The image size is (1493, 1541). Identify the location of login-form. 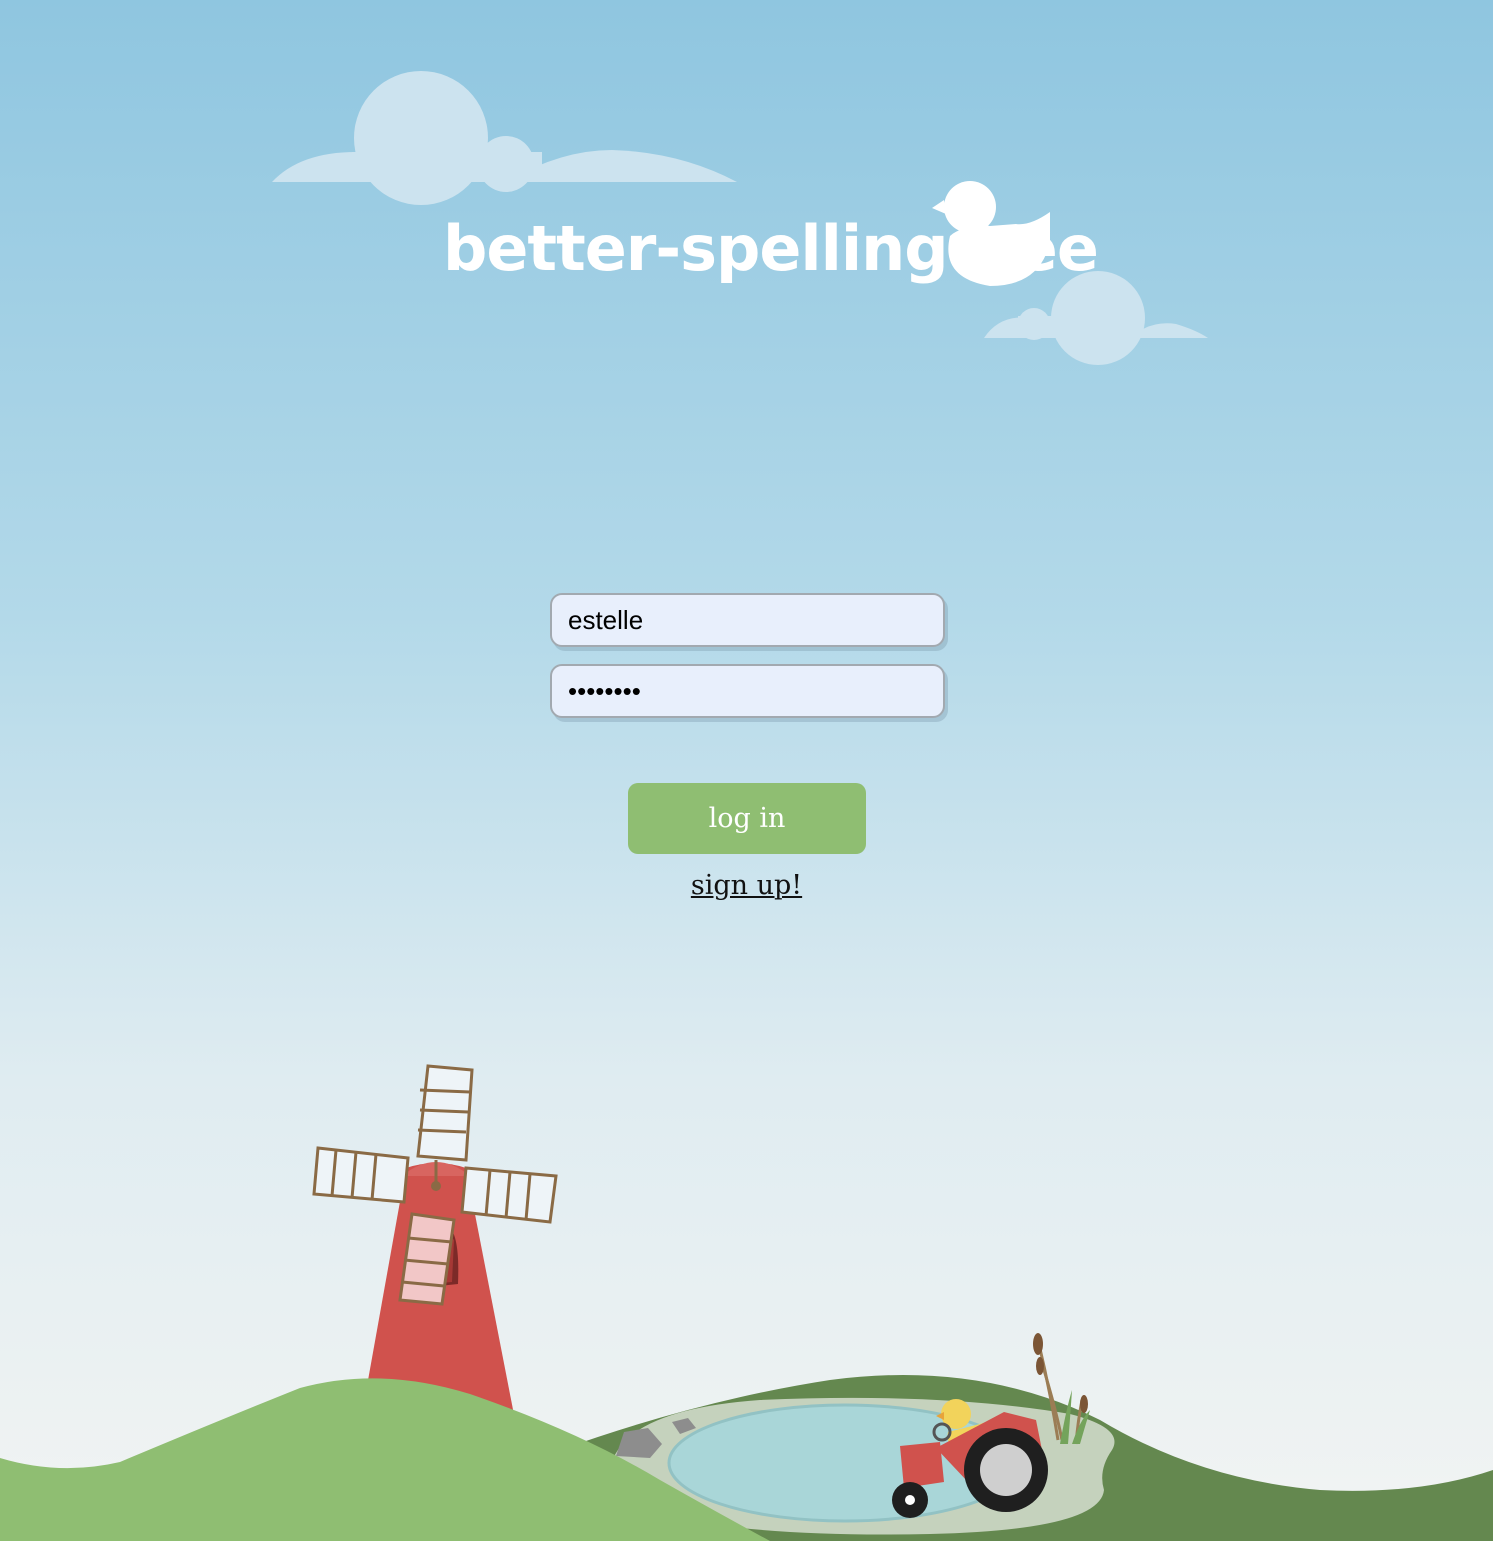
(747, 664).